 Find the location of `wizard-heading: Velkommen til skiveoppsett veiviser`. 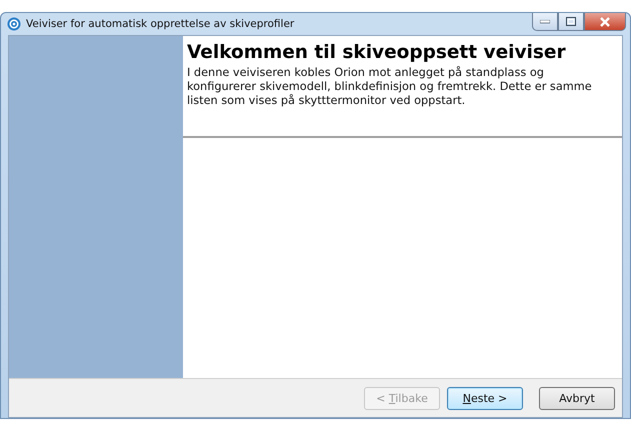

wizard-heading: Velkommen til skiveoppsett veiviser is located at coordinates (377, 52).